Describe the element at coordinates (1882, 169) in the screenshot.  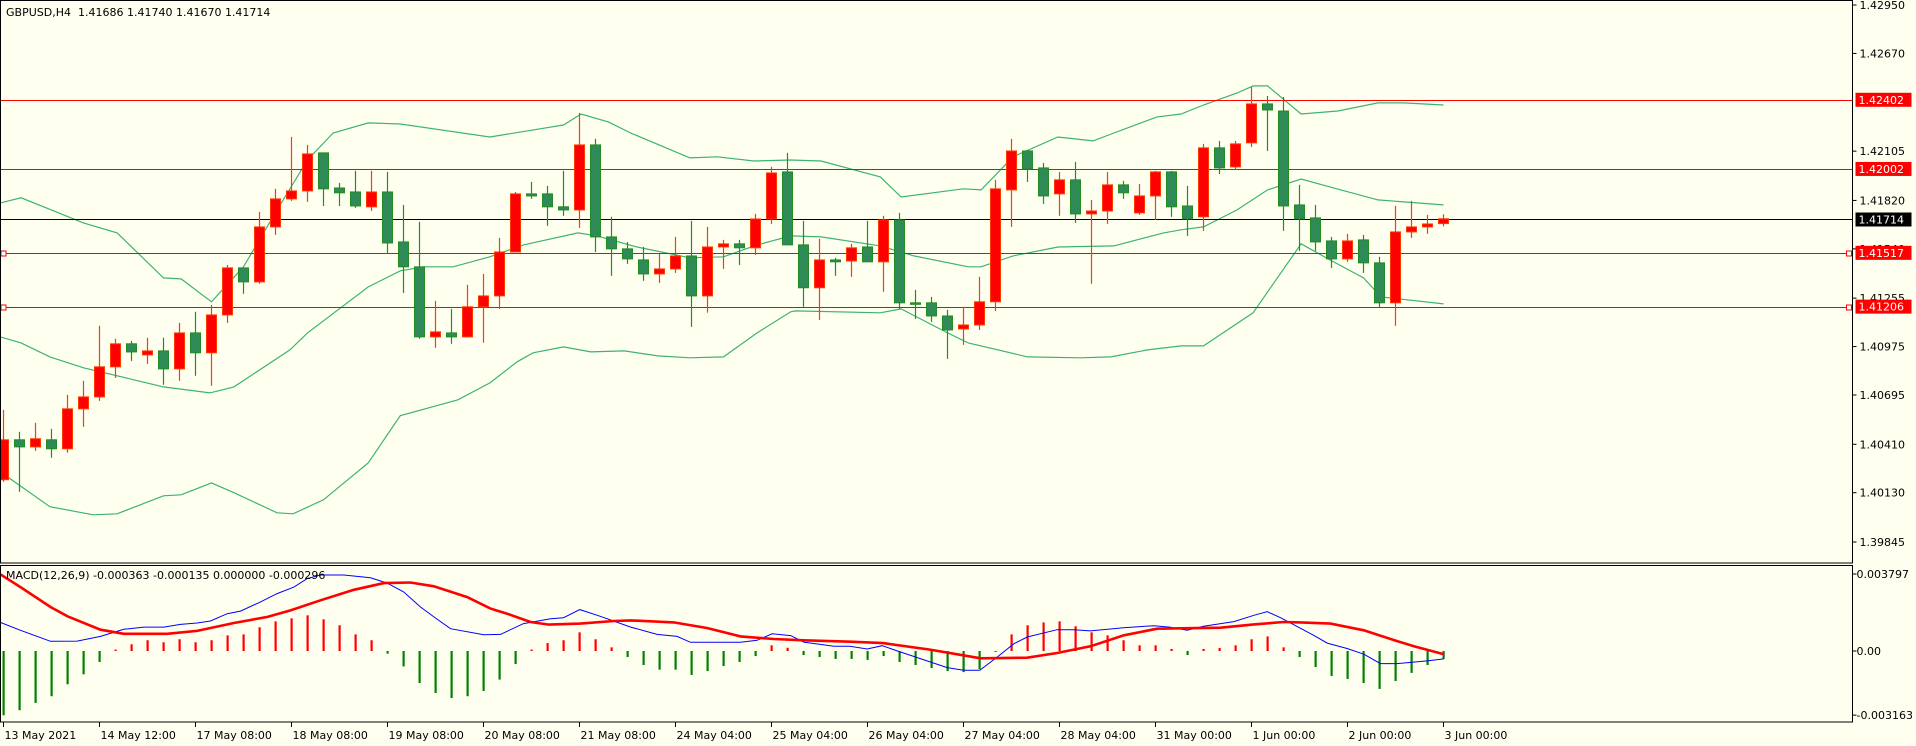
I see `level-price-label: 1.42002` at that location.